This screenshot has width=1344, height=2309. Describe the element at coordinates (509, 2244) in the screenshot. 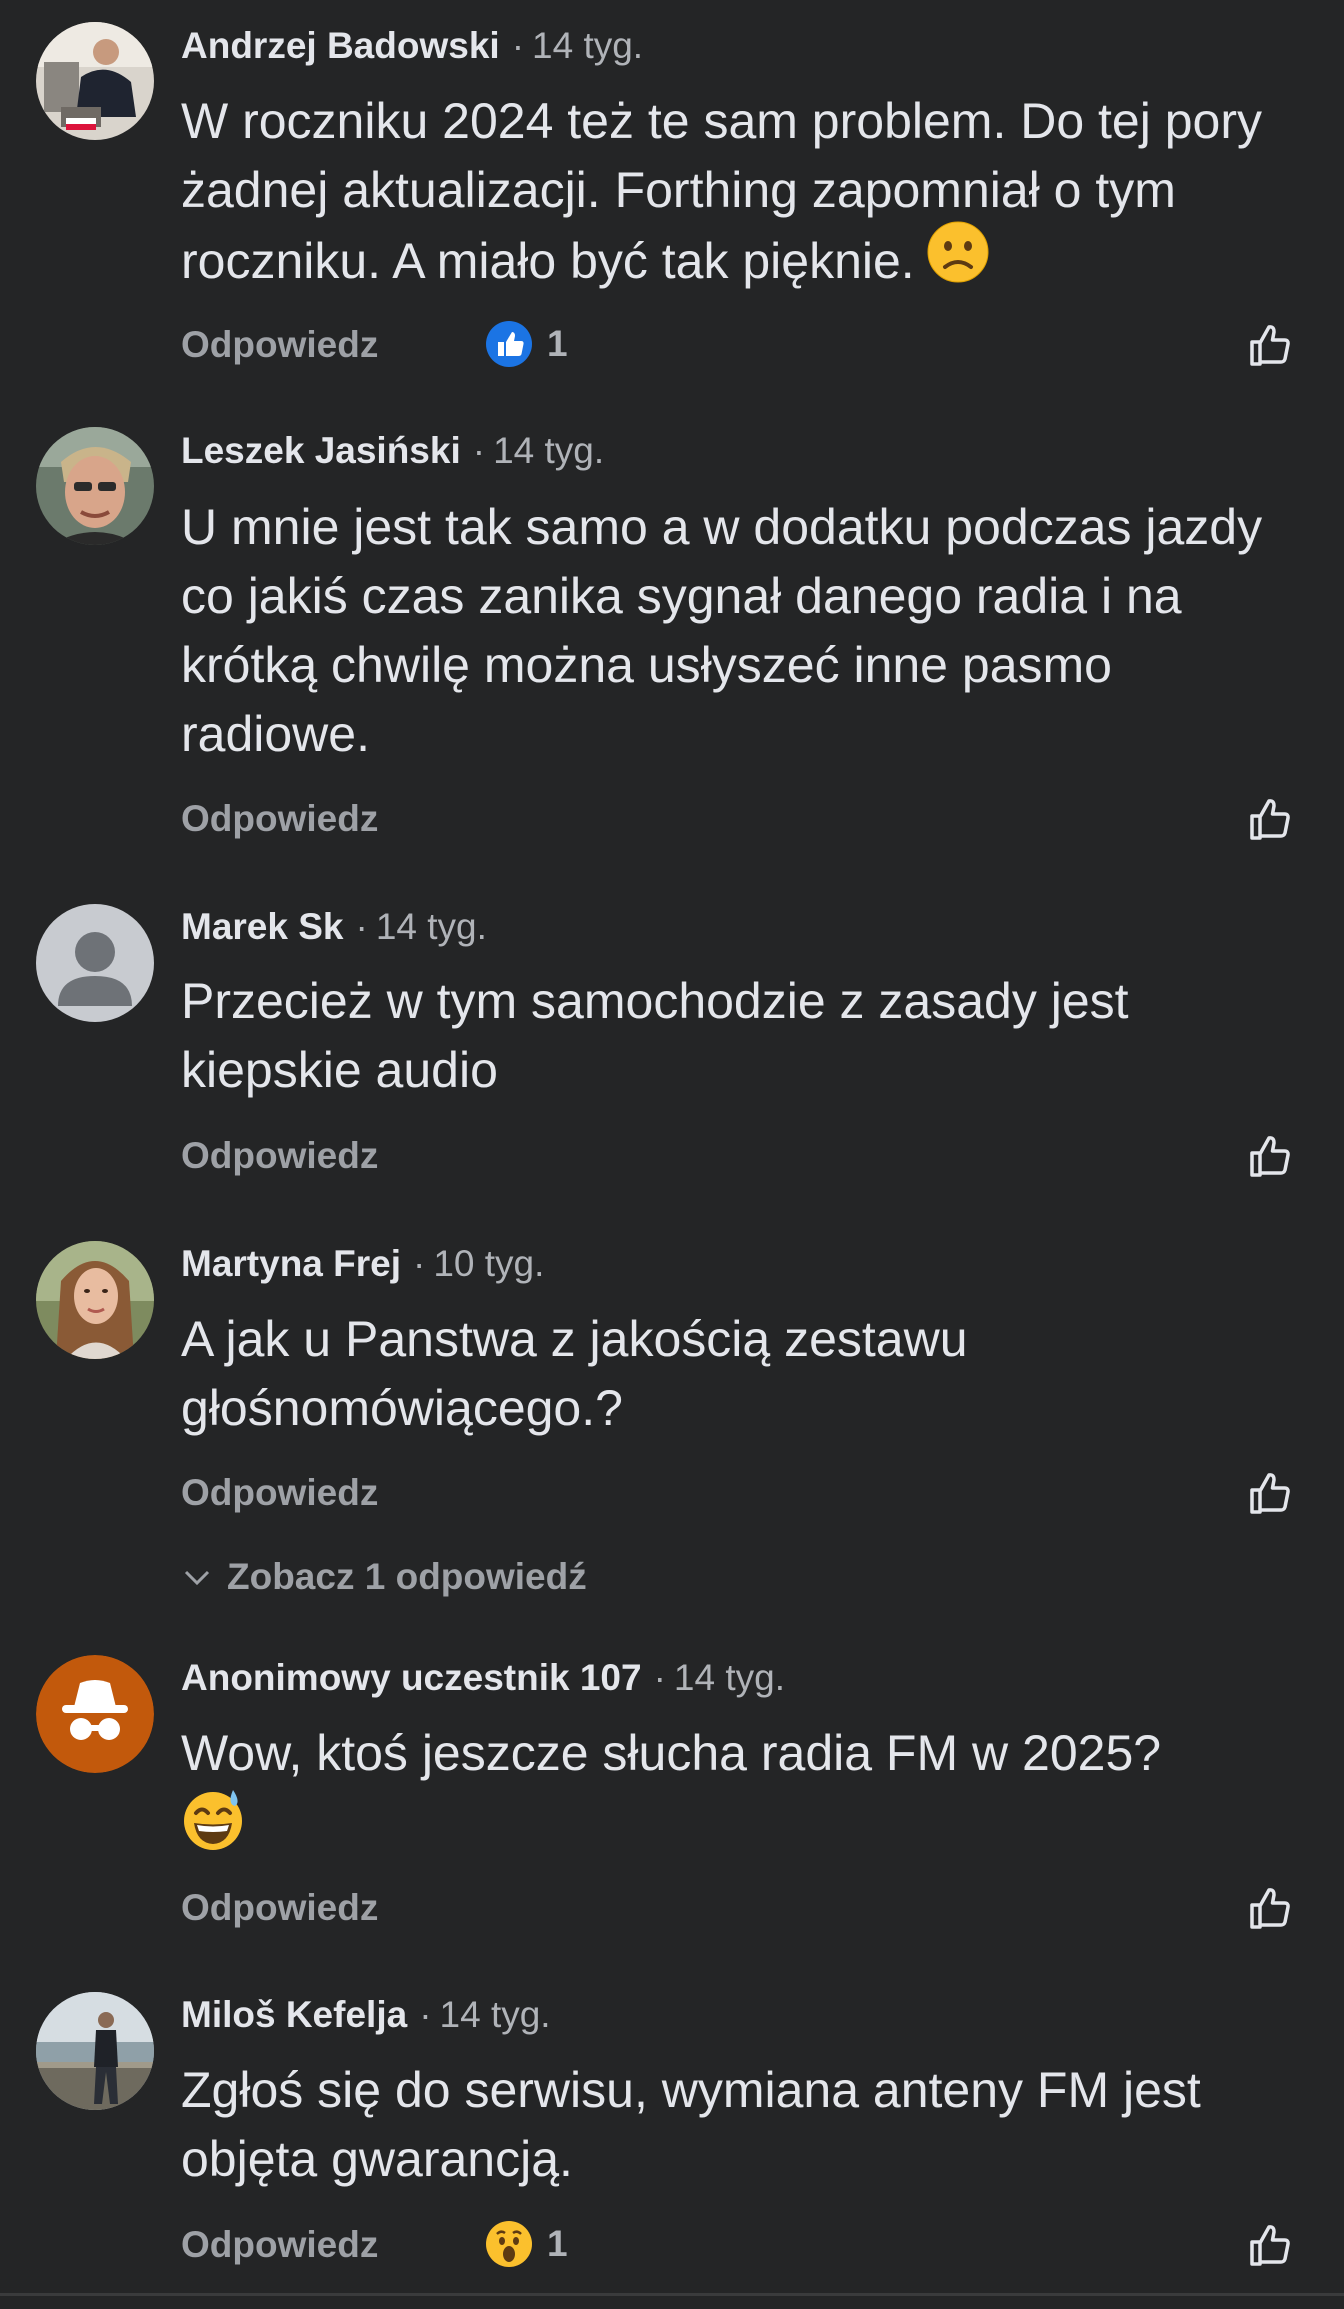

I see `wow-reaction-icon` at that location.